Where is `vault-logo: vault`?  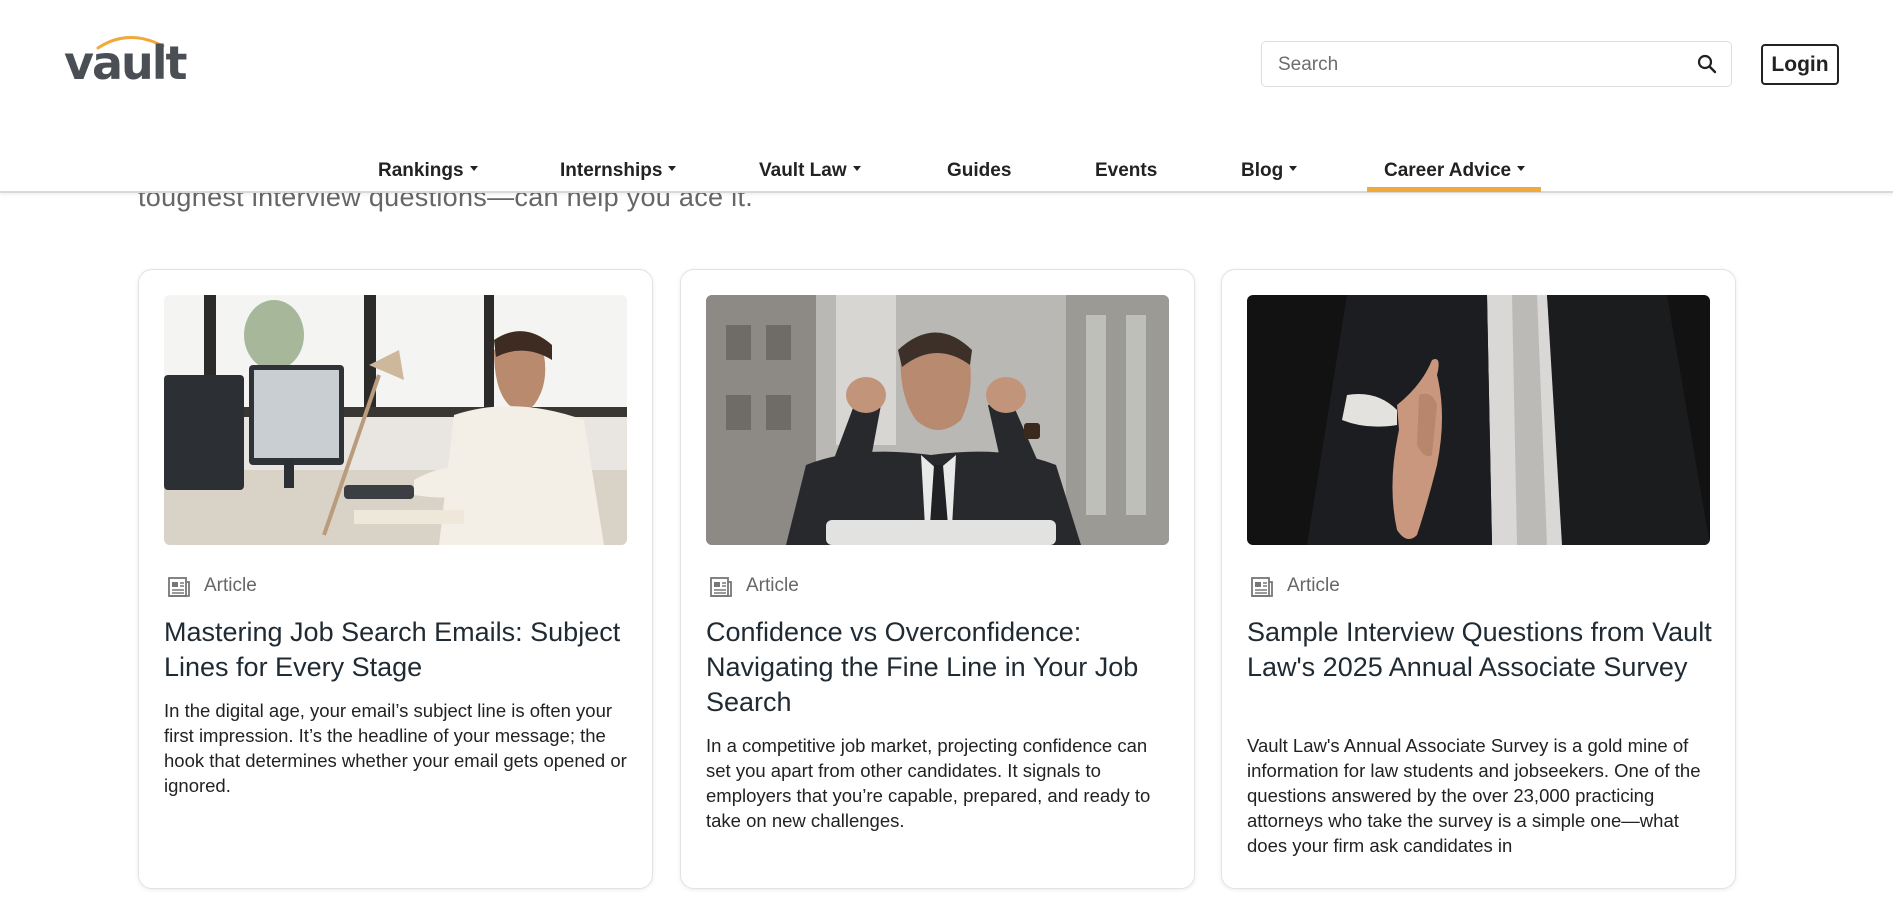 vault-logo: vault is located at coordinates (126, 60).